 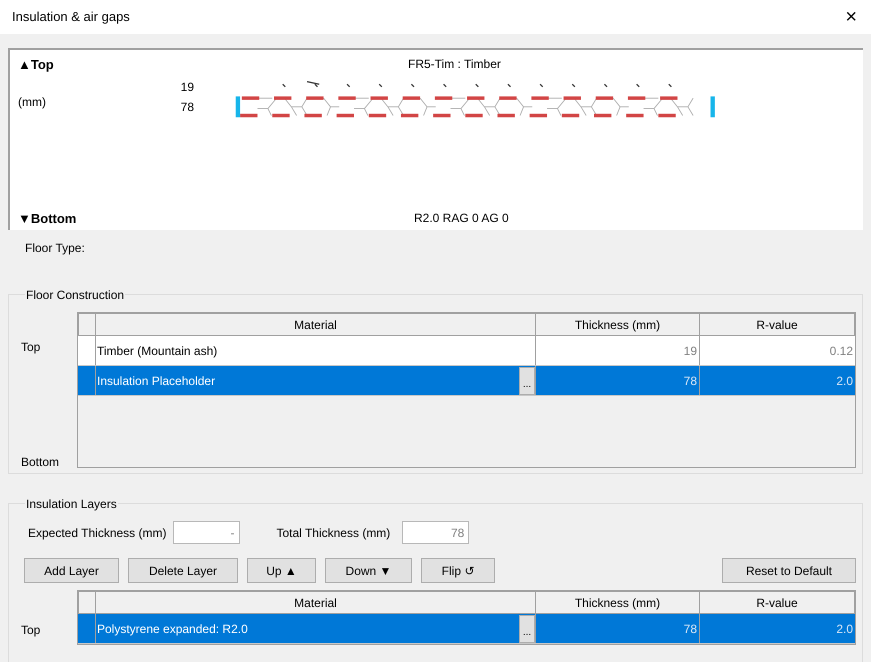 What do you see at coordinates (183, 570) in the screenshot?
I see `layer-button: Delete Layer` at bounding box center [183, 570].